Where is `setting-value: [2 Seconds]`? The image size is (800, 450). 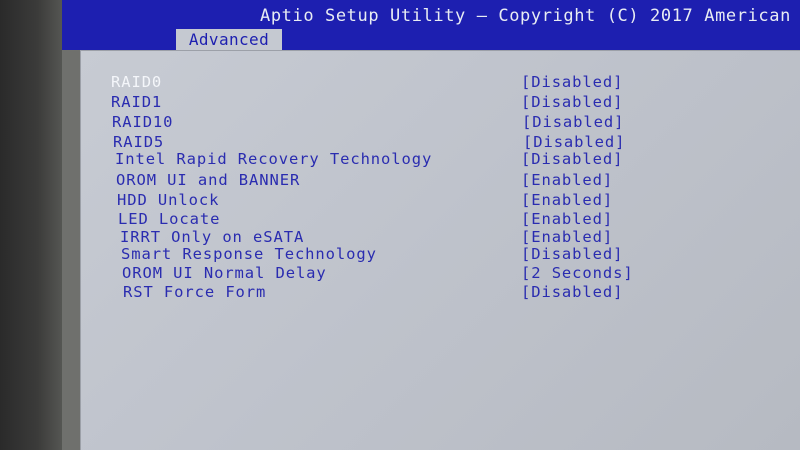
setting-value: [2 Seconds] is located at coordinates (577, 273).